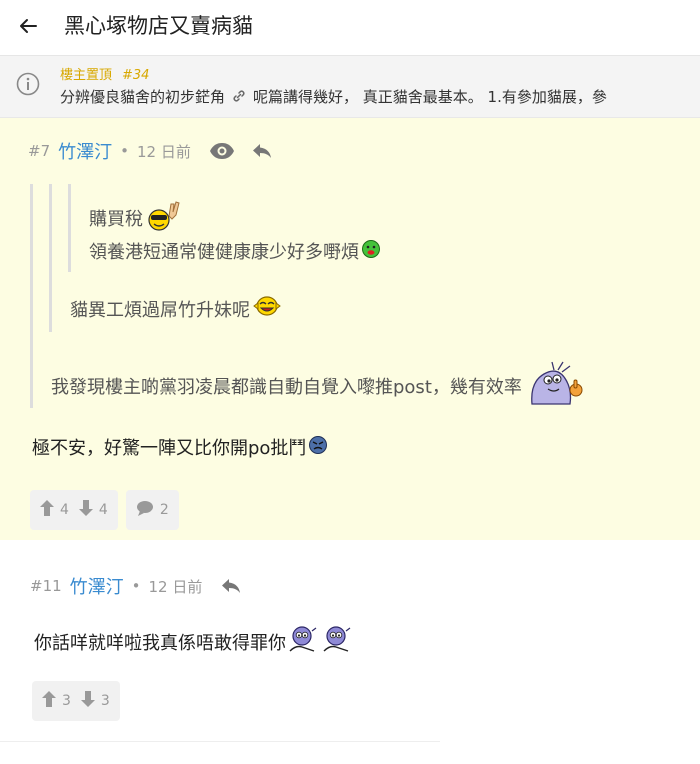 Image resolution: width=700 pixels, height=764 pixels. Describe the element at coordinates (224, 252) in the screenshot. I see `quote-inner-text-2: 領養港短通常健健康康少好多嘢煩` at that location.